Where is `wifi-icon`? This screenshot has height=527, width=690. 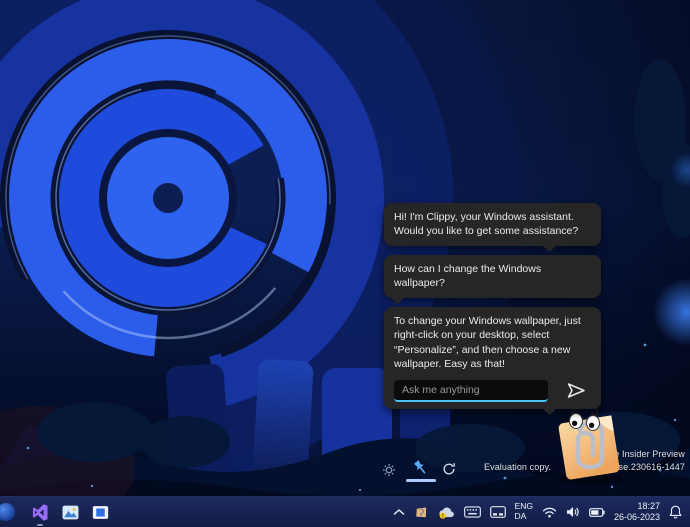
wifi-icon is located at coordinates (549, 512).